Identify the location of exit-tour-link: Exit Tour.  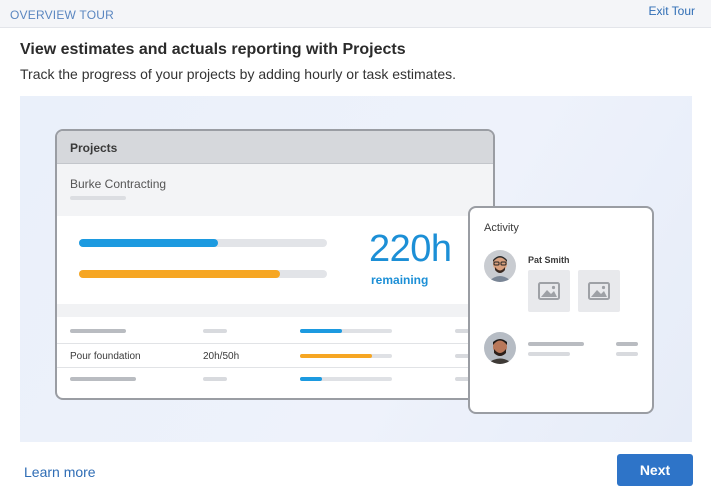
(672, 11).